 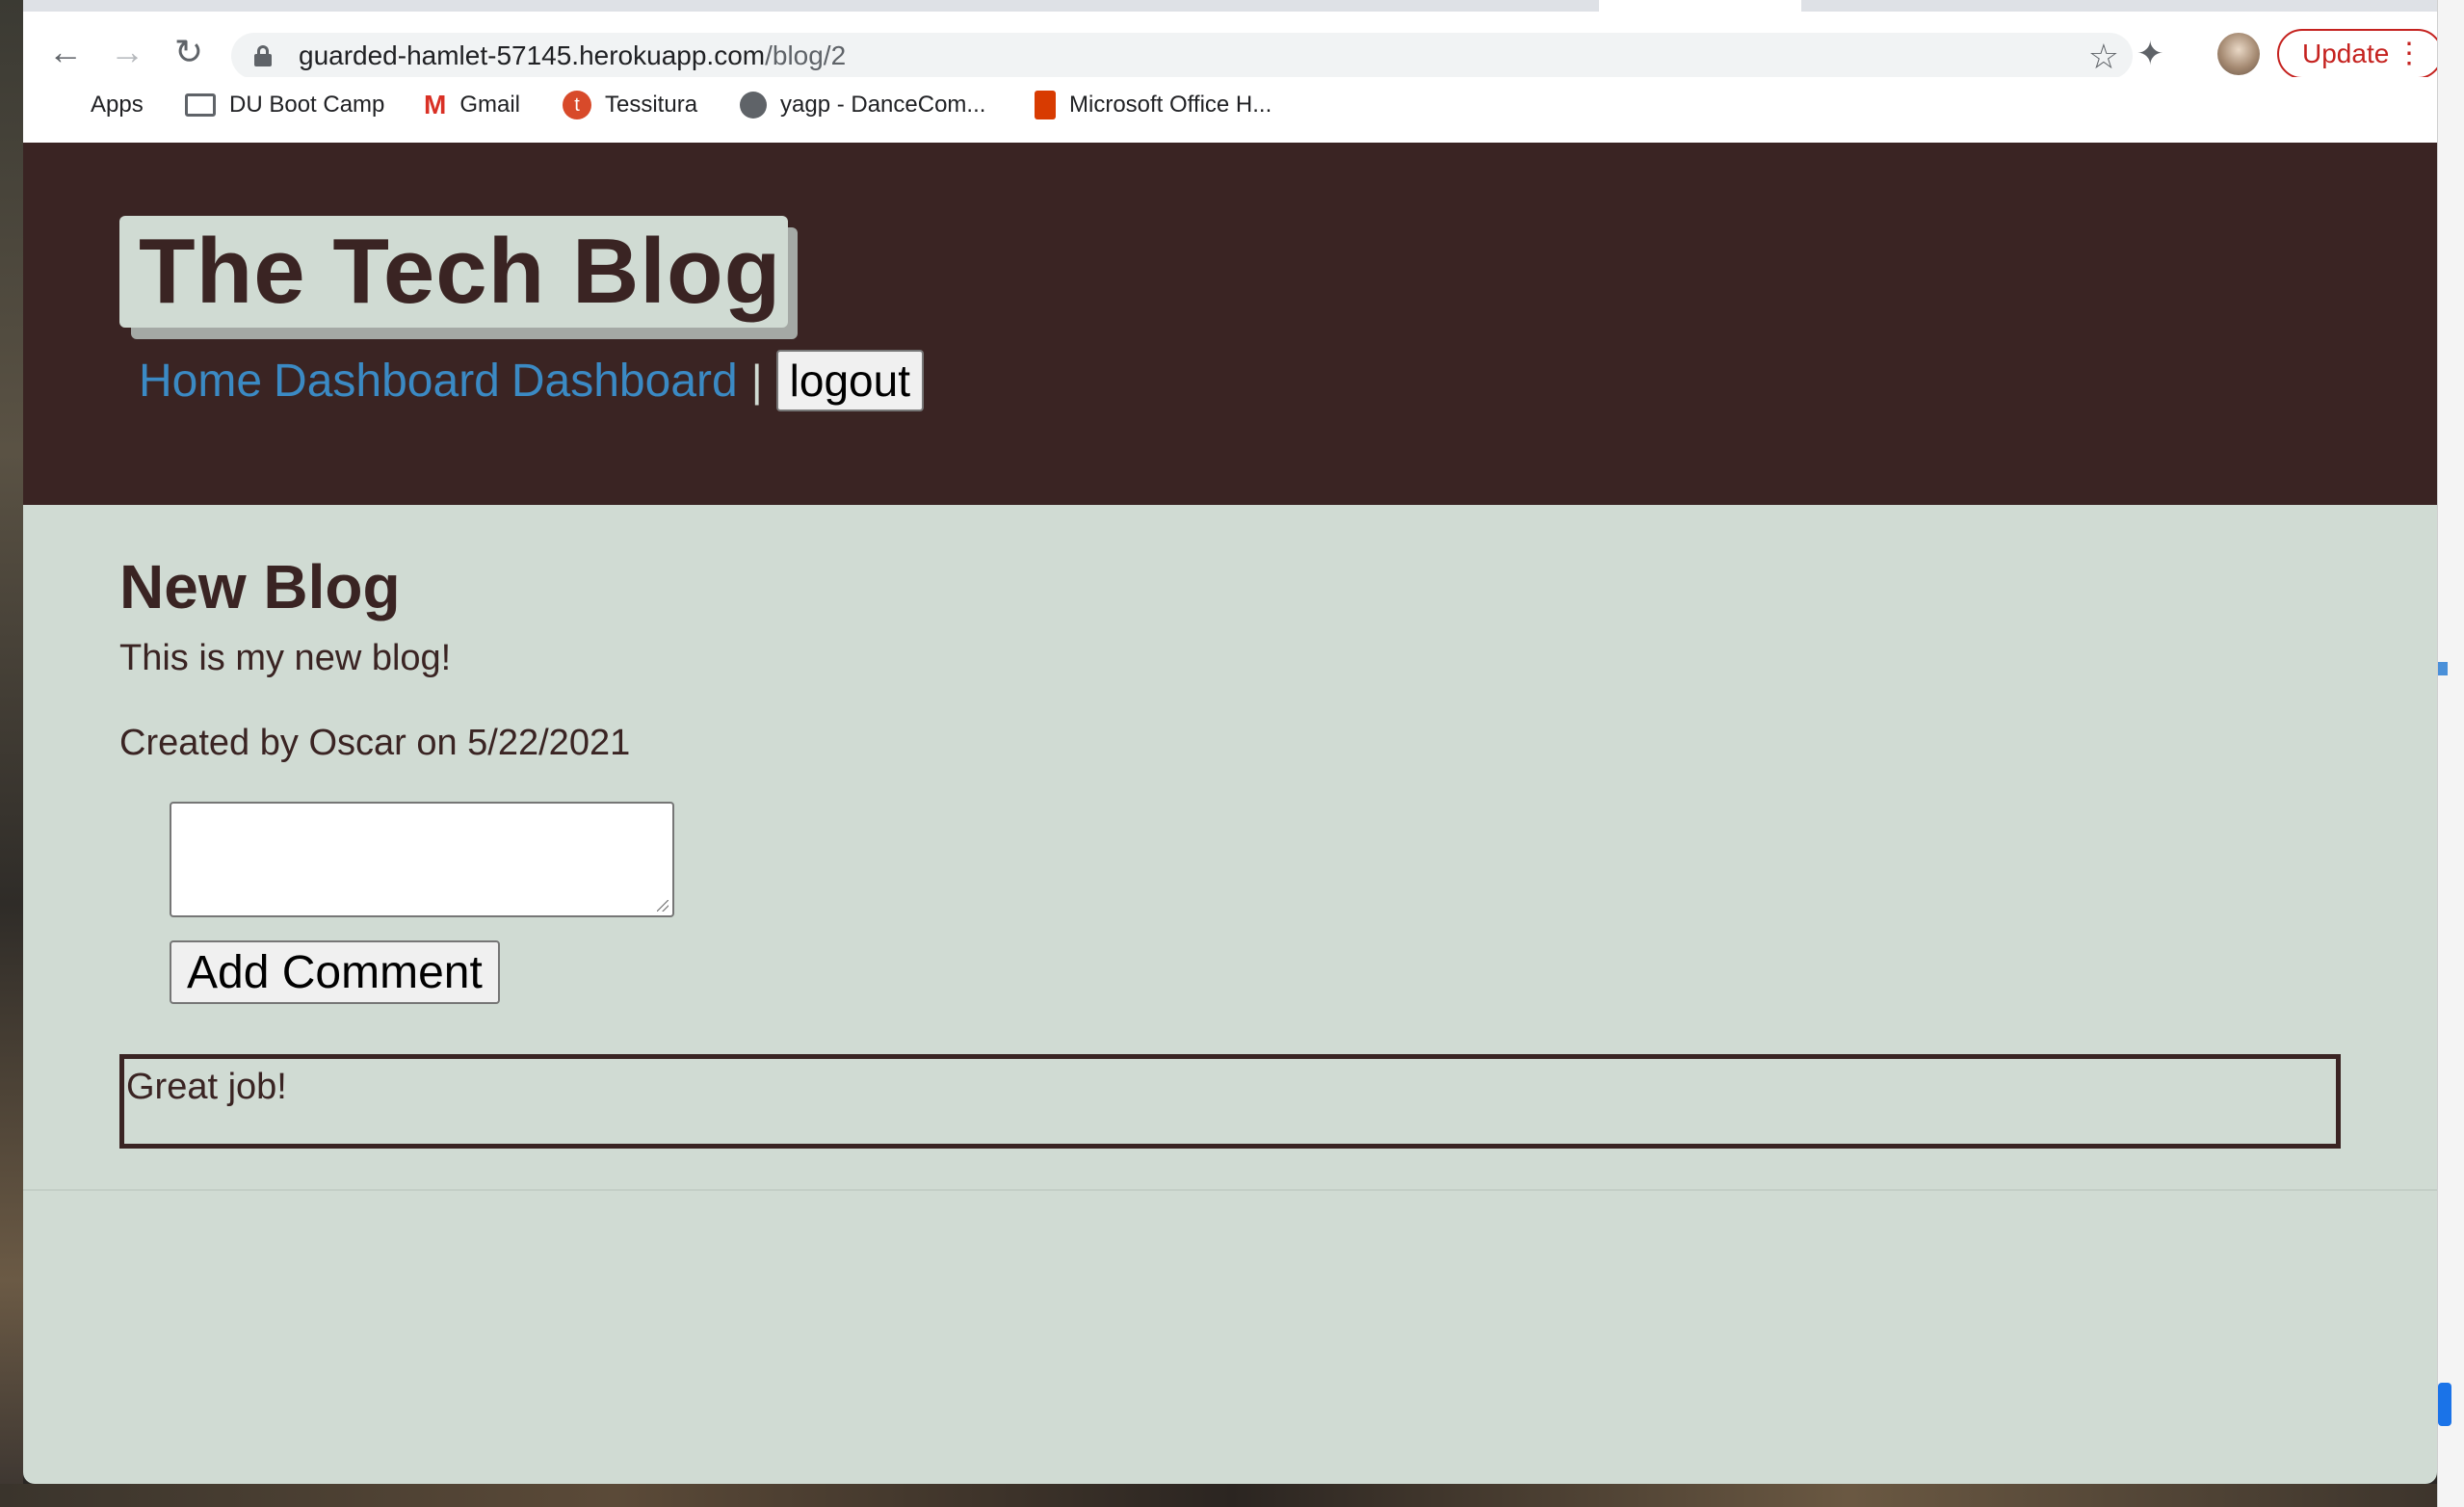 I want to click on tab-strip, so click(x=1230, y=6).